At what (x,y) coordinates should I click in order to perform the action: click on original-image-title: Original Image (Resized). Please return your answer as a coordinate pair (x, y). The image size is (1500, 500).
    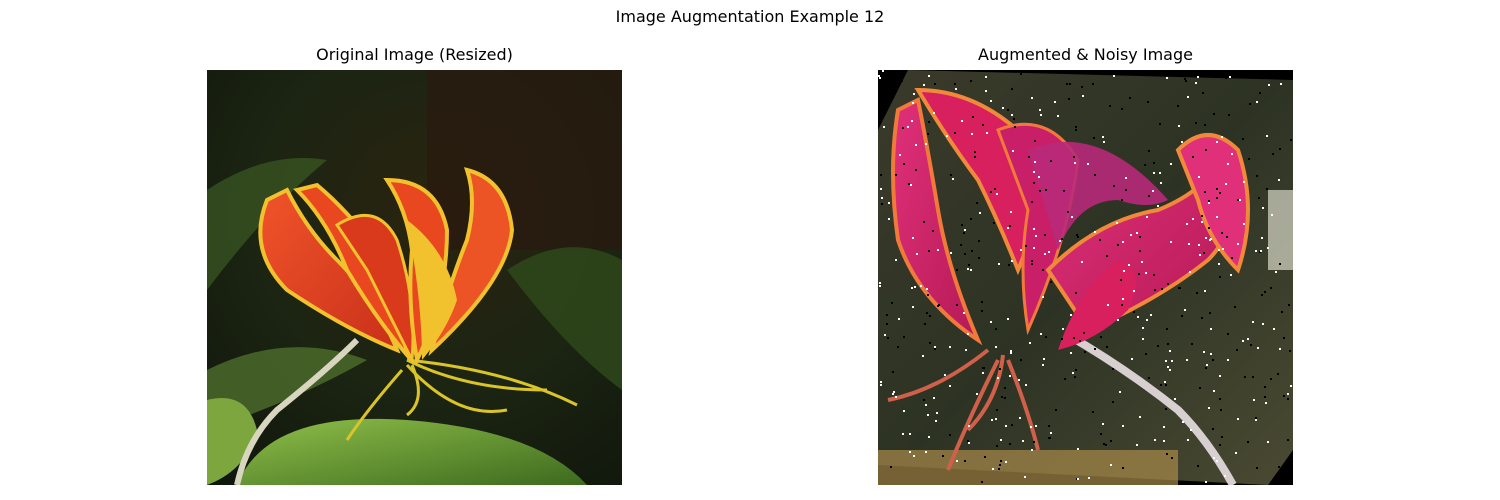
    Looking at the image, I should click on (414, 54).